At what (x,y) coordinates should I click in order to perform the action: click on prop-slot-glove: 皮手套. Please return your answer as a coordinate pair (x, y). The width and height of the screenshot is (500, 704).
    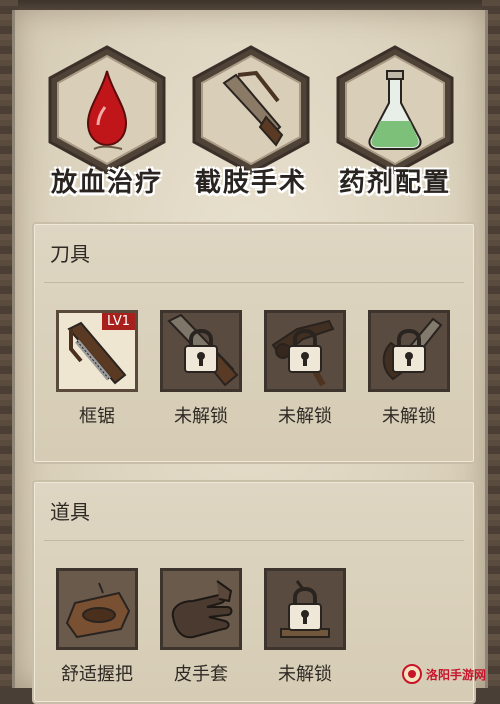
    Looking at the image, I should click on (201, 627).